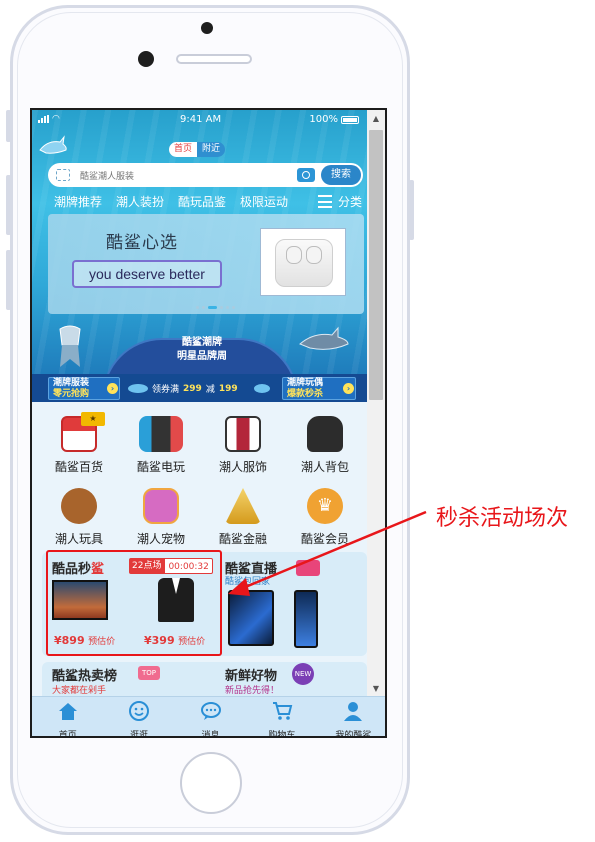 The width and height of the screenshot is (595, 842). Describe the element at coordinates (248, 582) in the screenshot. I see `live-subtitle: 酷鲨包回家` at that location.